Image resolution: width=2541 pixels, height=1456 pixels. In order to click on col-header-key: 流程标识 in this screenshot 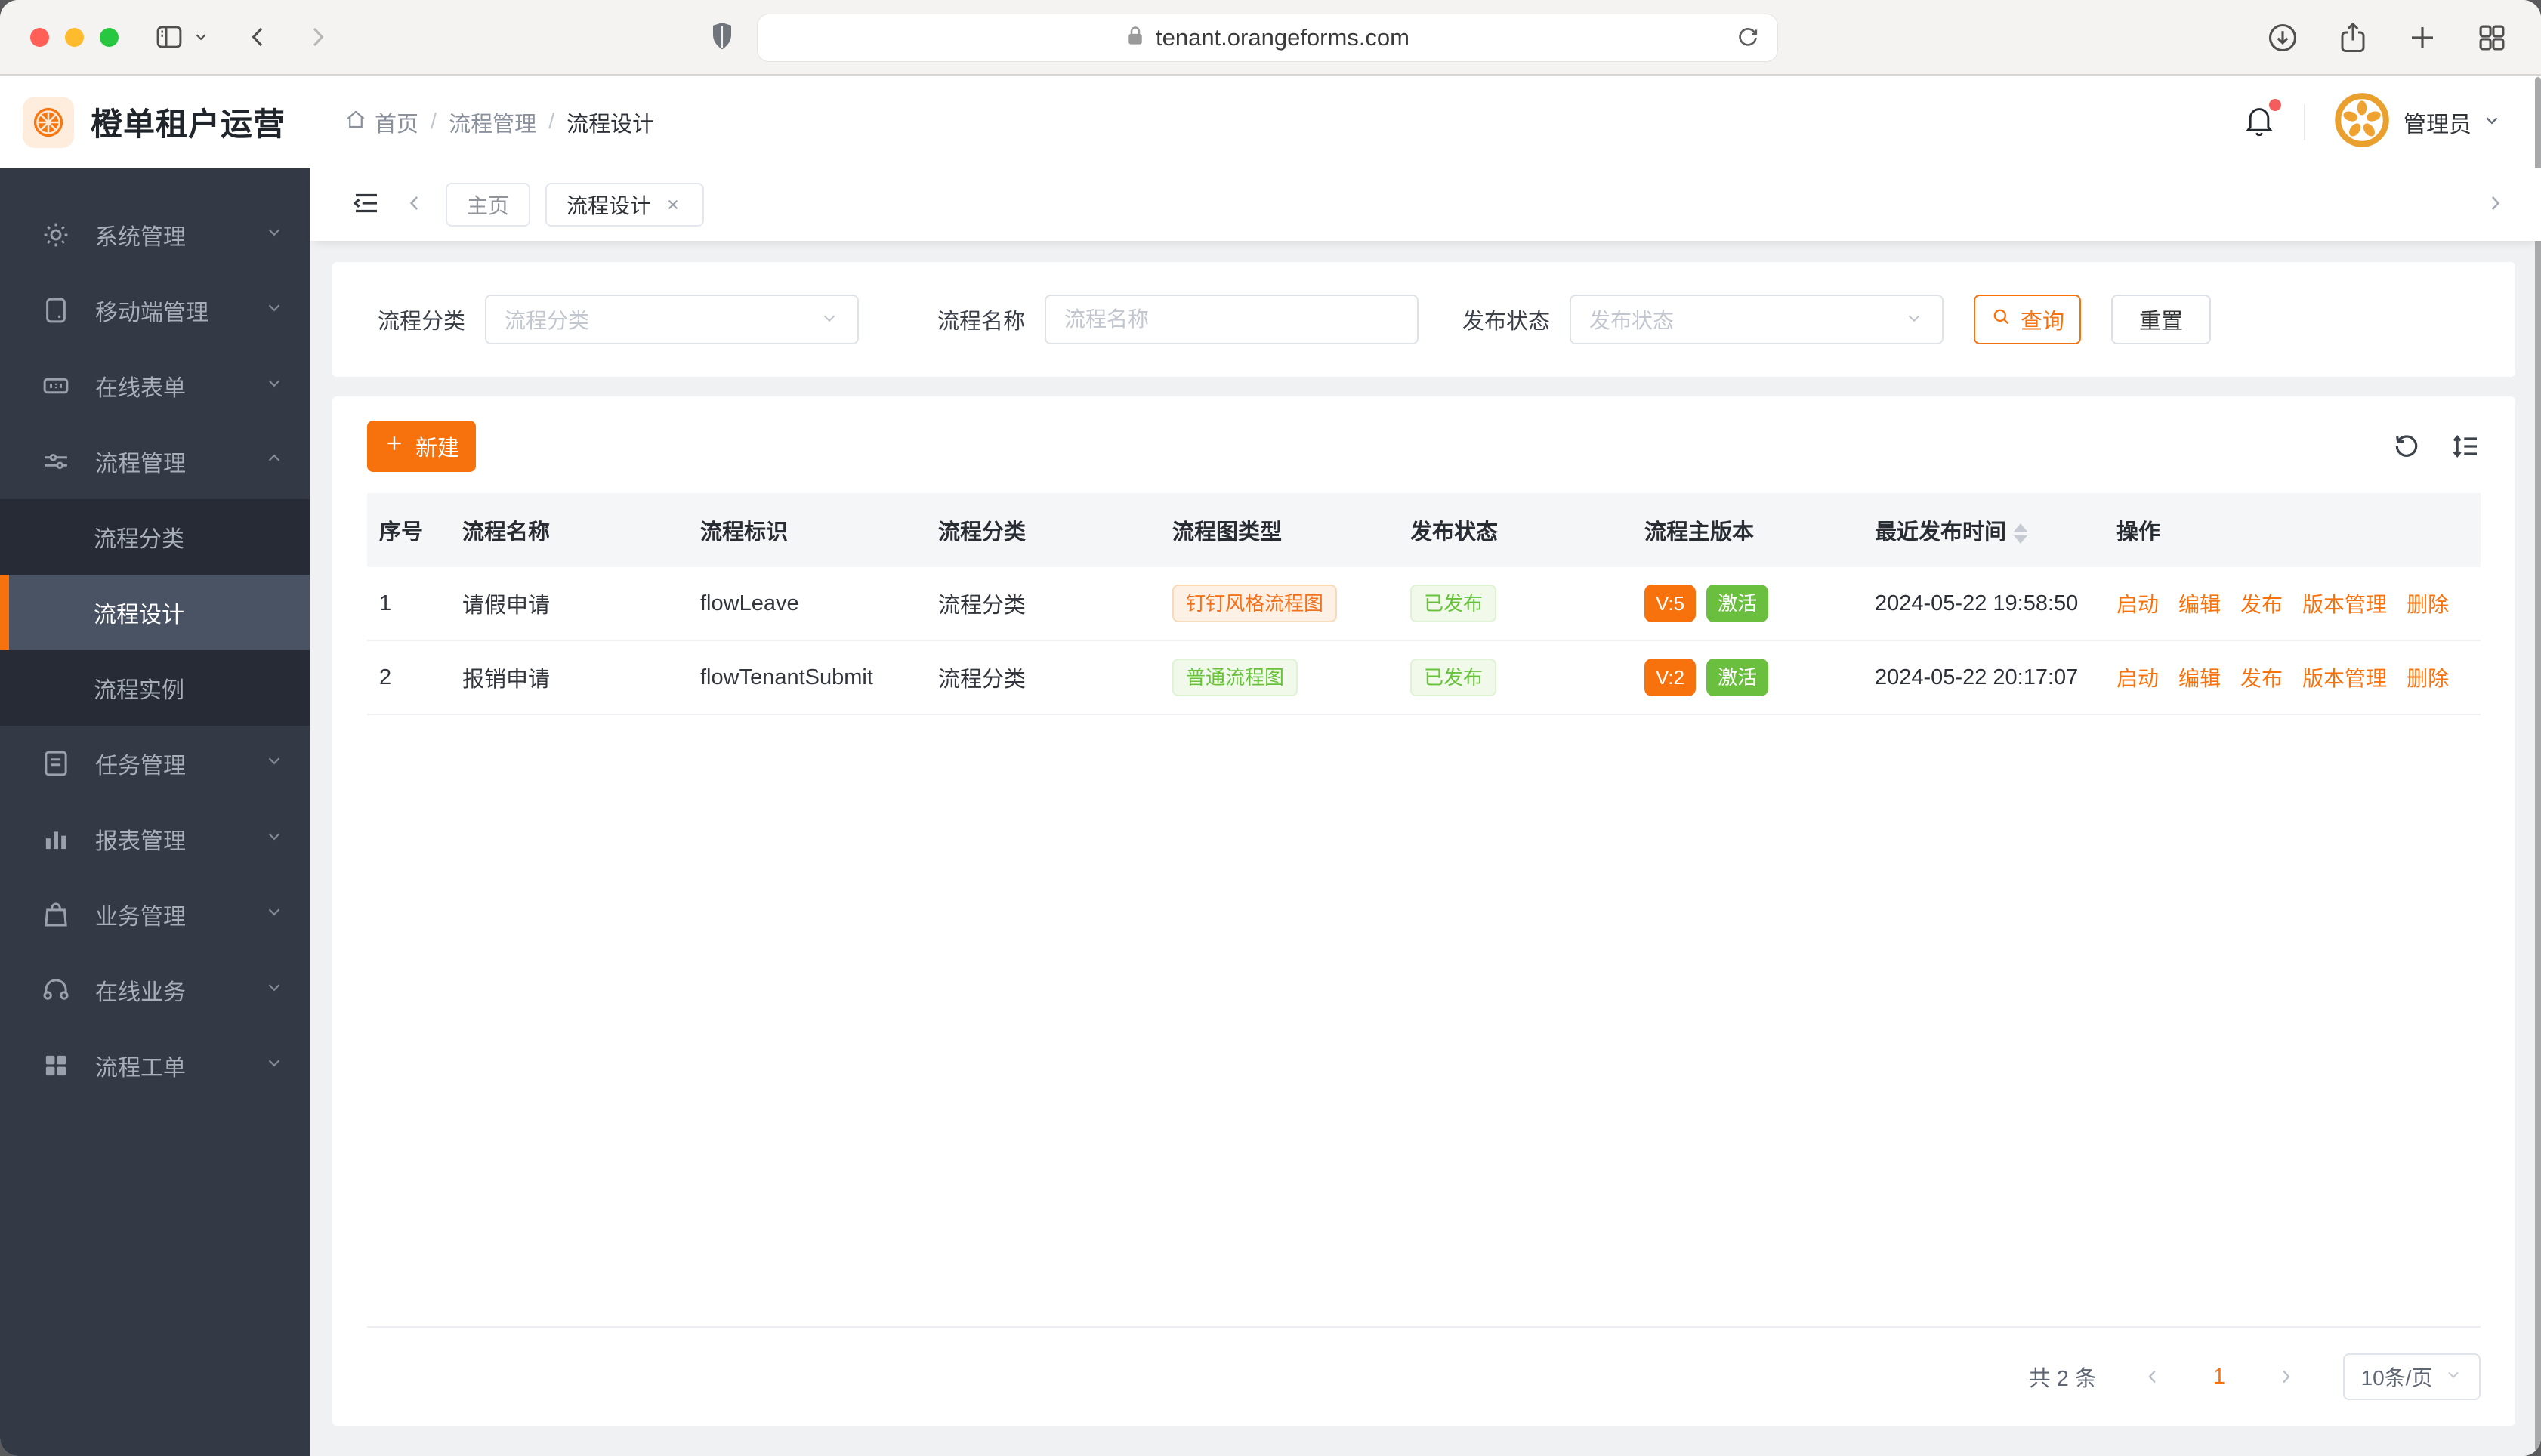, I will do `click(744, 532)`.